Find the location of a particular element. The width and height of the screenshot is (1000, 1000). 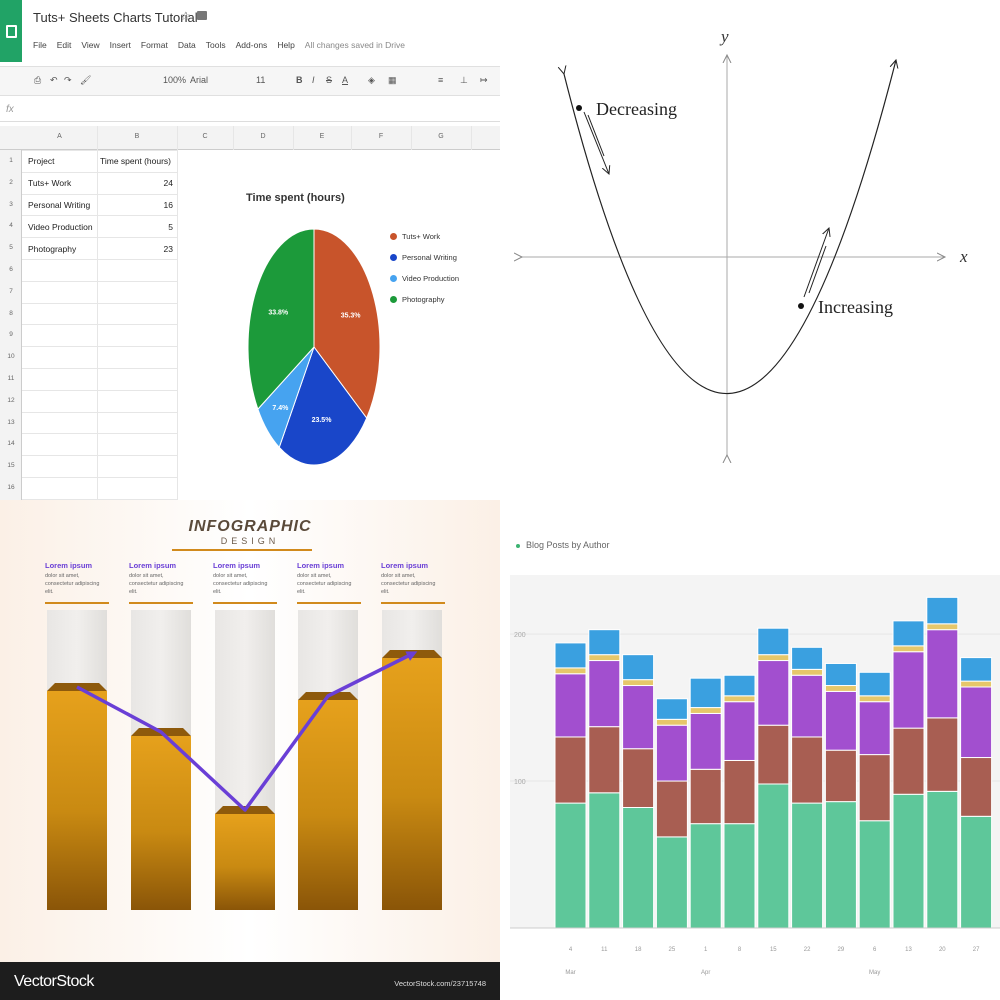

col-a: A is located at coordinates (59, 136).